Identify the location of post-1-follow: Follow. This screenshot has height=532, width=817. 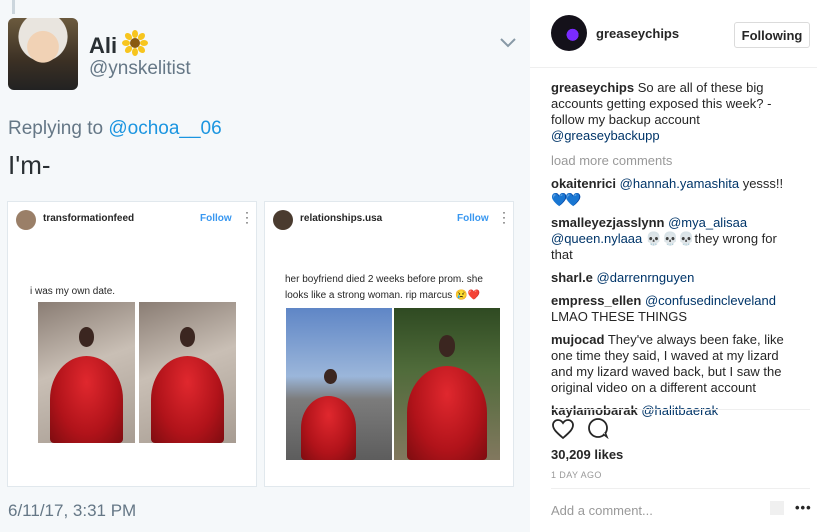
(216, 218).